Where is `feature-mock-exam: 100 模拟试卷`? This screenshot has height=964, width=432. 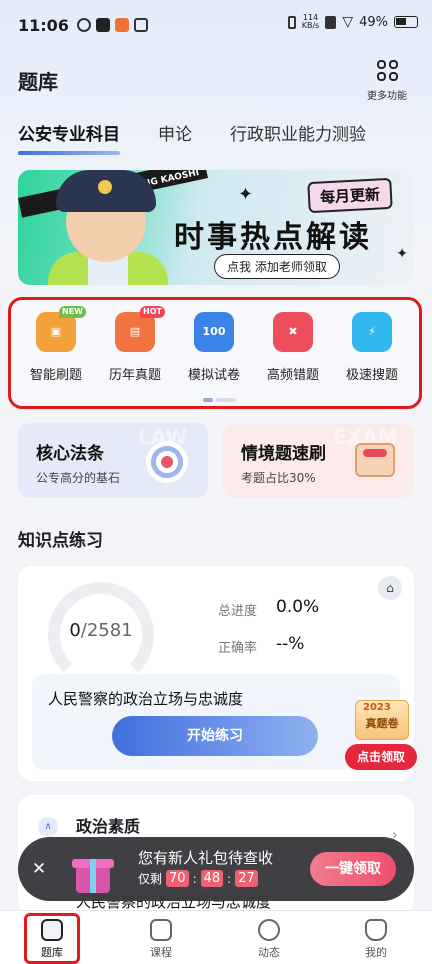 feature-mock-exam: 100 模拟试卷 is located at coordinates (214, 347).